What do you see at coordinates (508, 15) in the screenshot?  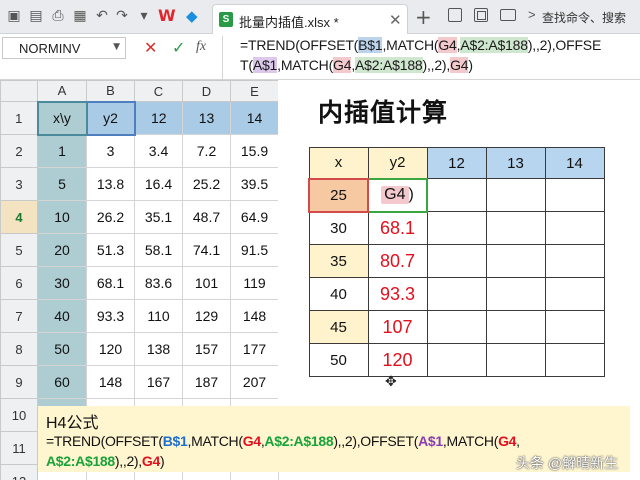 I see `screen-icon` at bounding box center [508, 15].